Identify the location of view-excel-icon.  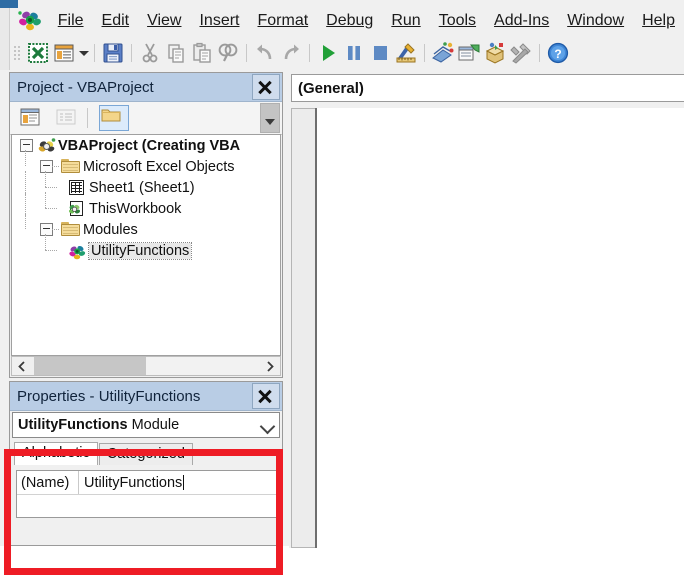
(38, 53).